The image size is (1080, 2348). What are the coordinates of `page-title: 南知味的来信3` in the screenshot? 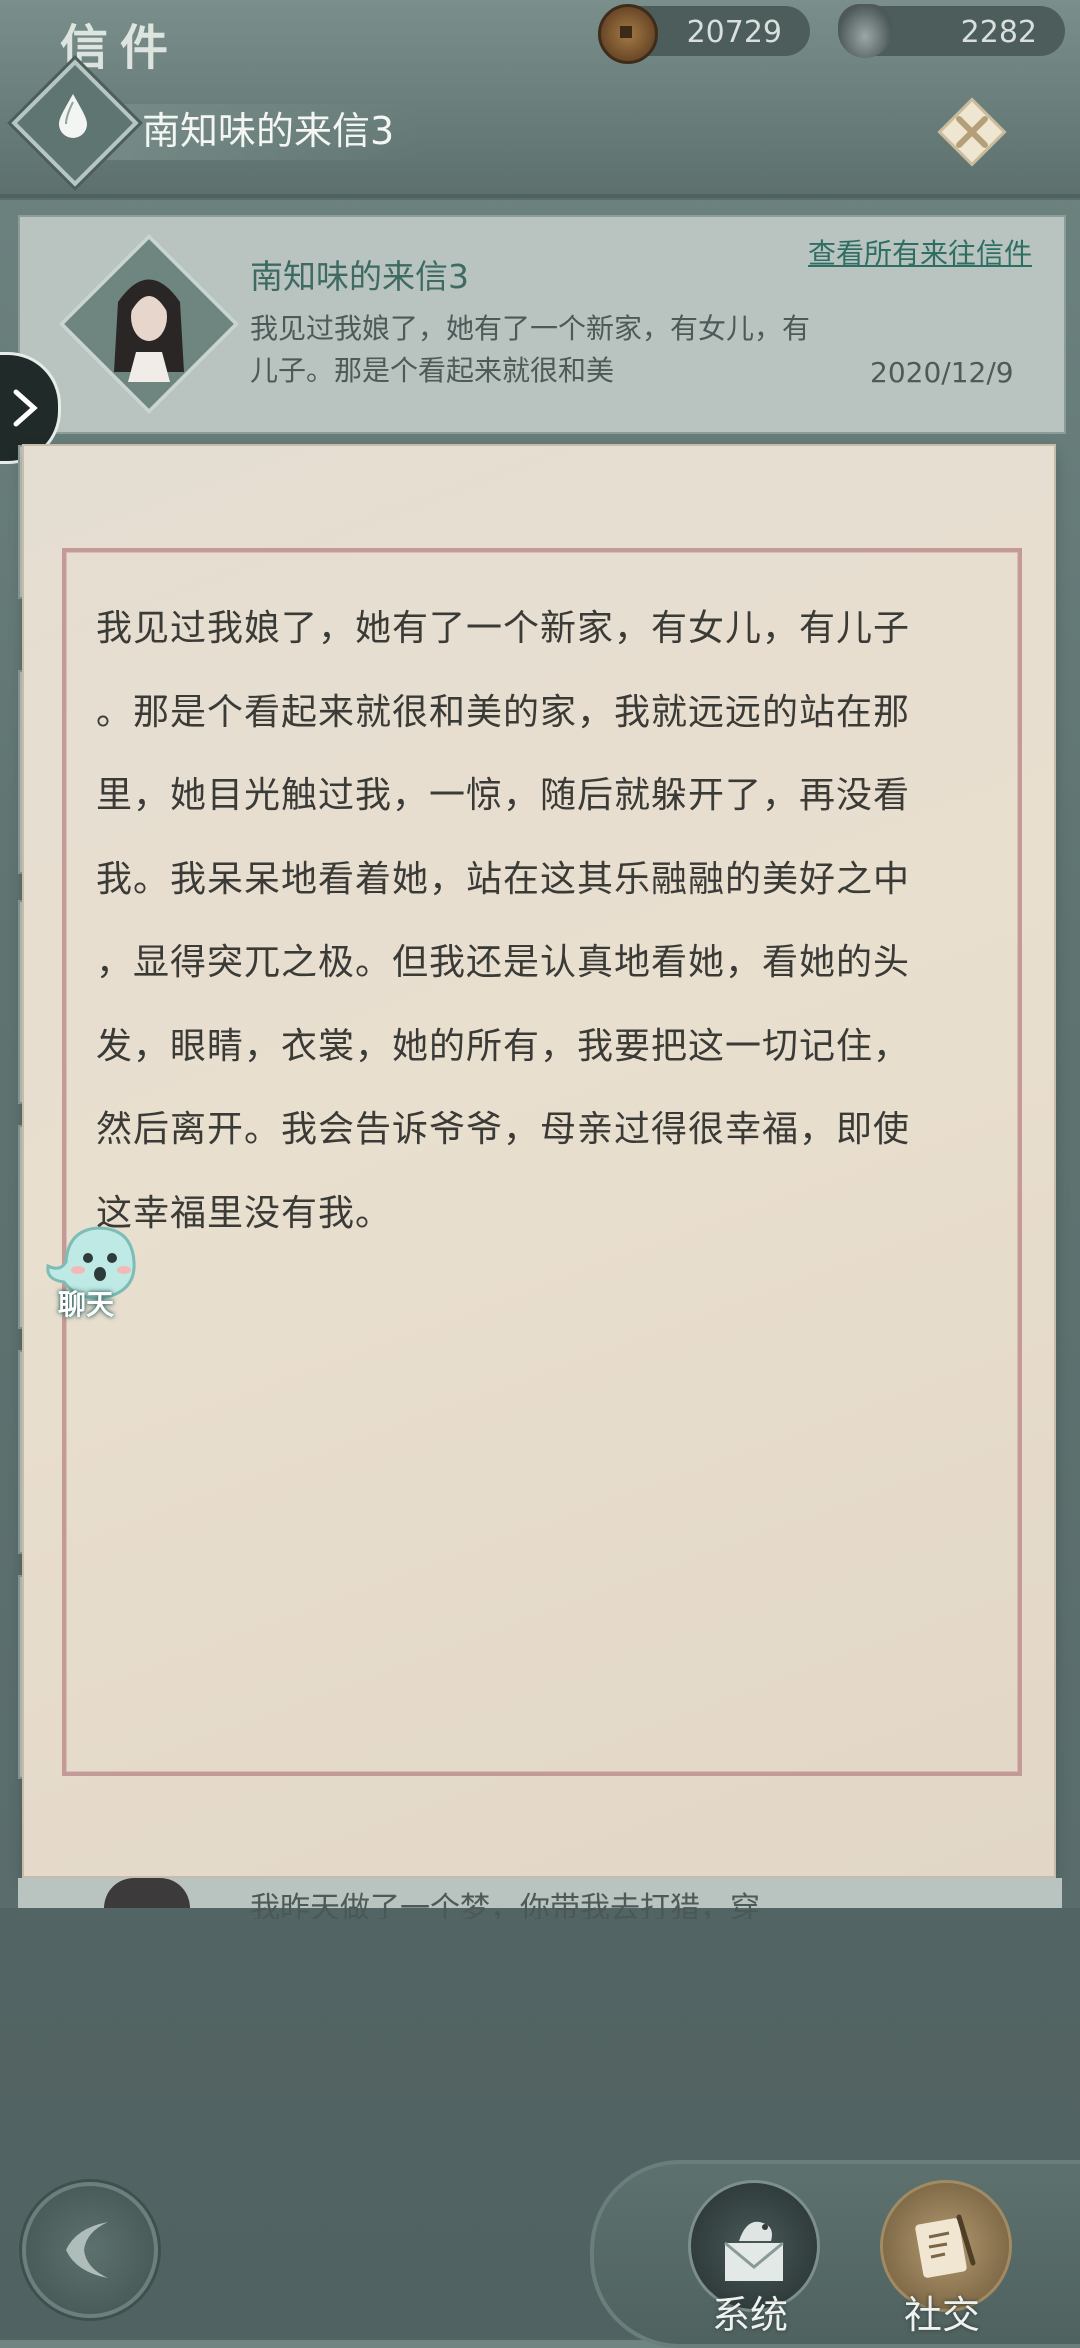 It's located at (268, 131).